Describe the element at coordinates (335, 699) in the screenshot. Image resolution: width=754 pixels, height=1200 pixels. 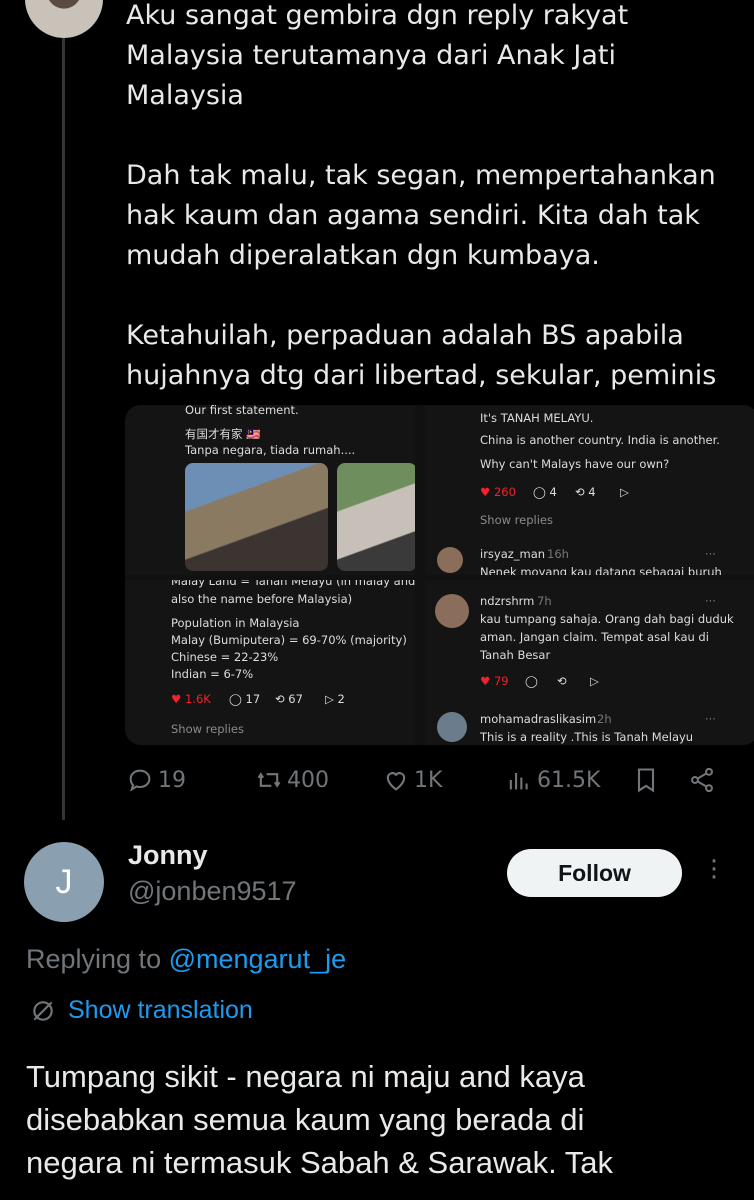
I see `share-count: ▷ 2` at that location.